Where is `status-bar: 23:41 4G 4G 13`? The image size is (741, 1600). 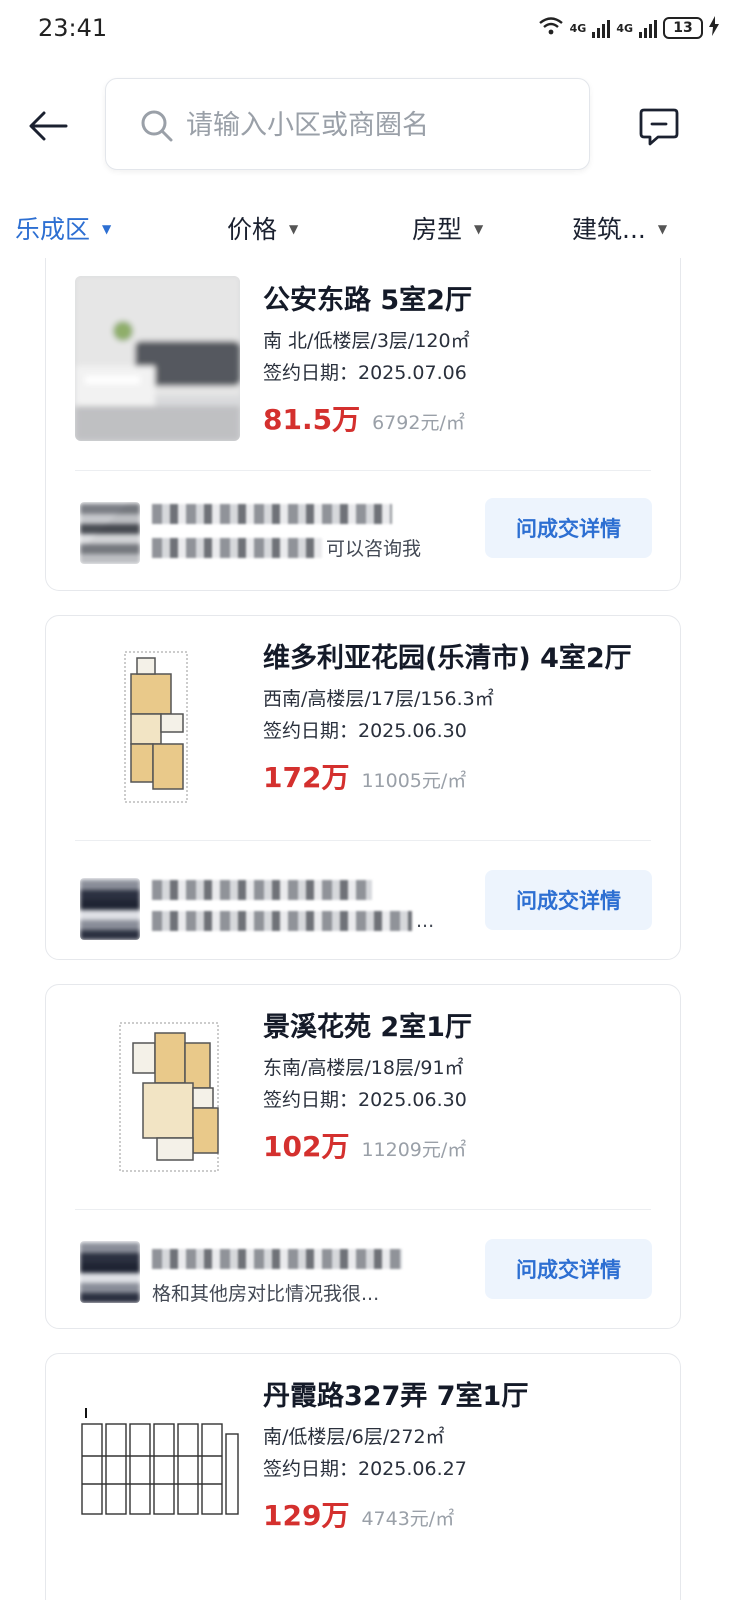 status-bar: 23:41 4G 4G 13 is located at coordinates (370, 30).